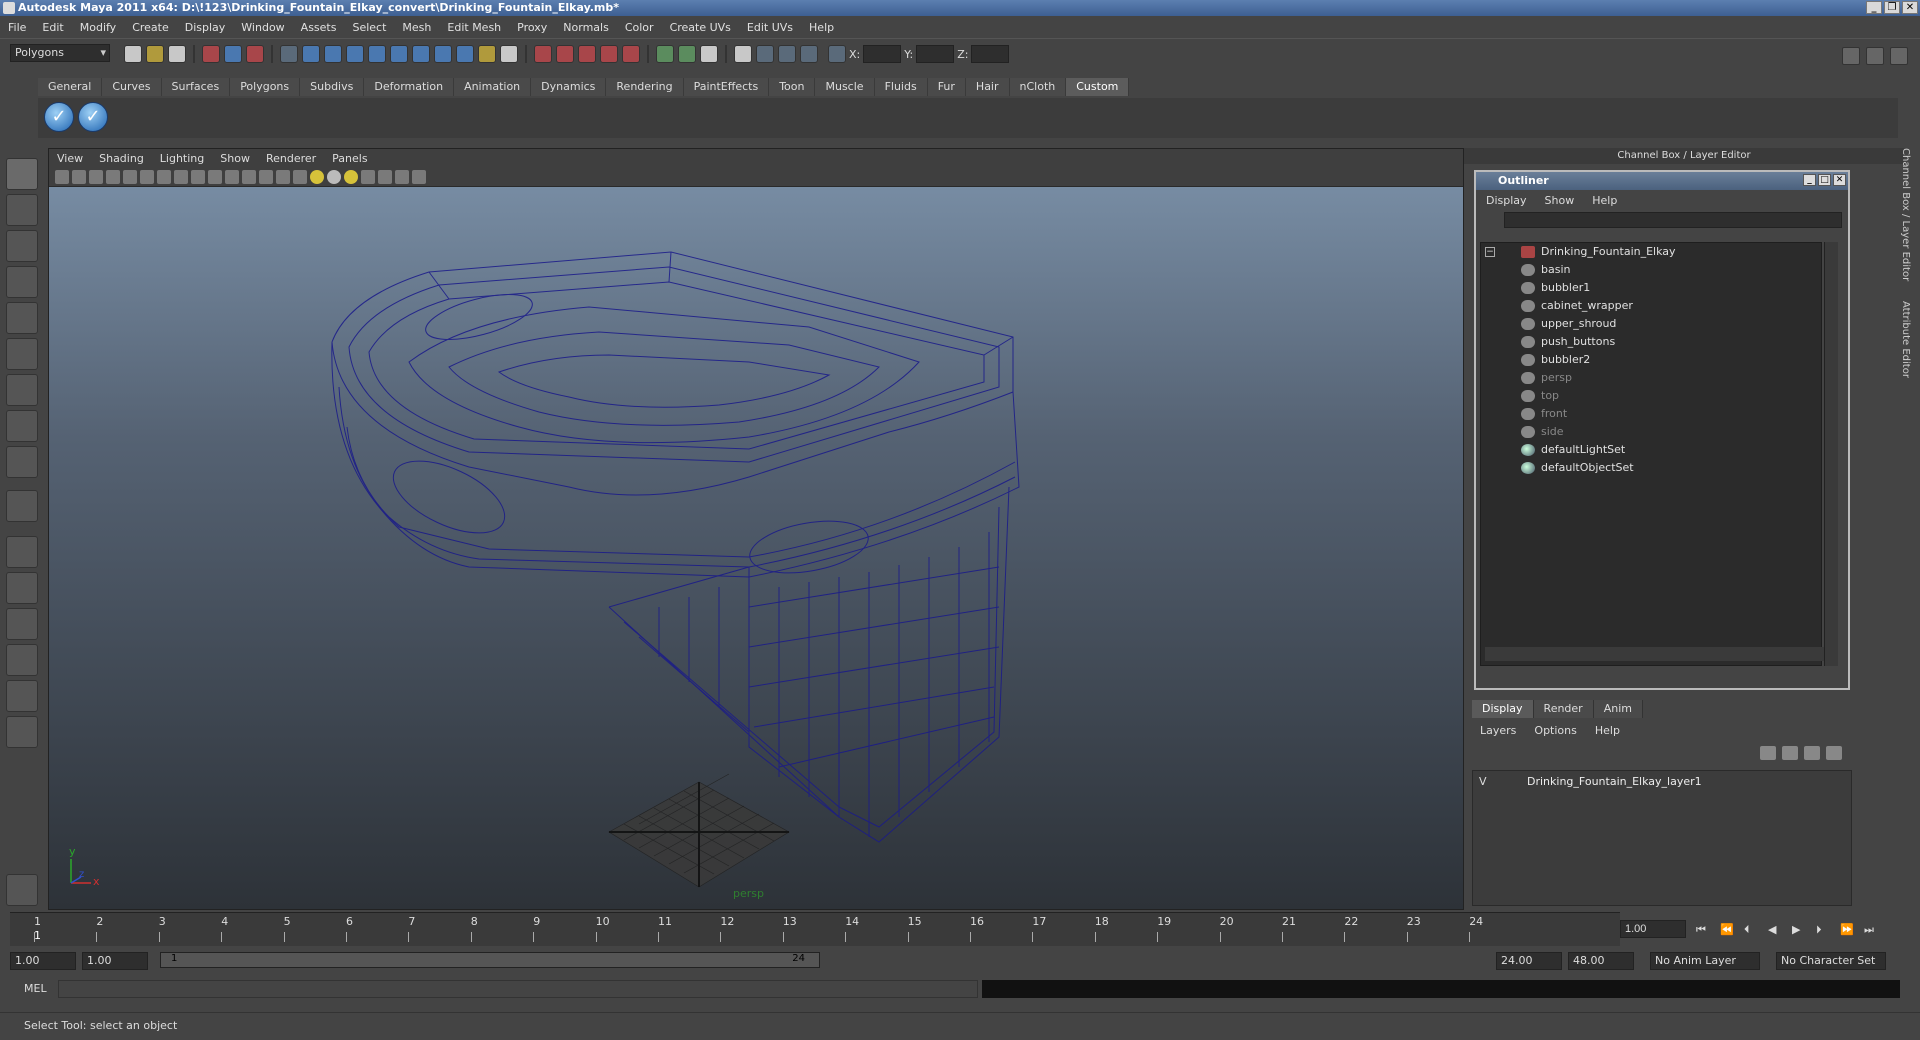 This screenshot has width=1920, height=1040. Describe the element at coordinates (1563, 709) in the screenshot. I see `layer-tab-render: Render` at that location.